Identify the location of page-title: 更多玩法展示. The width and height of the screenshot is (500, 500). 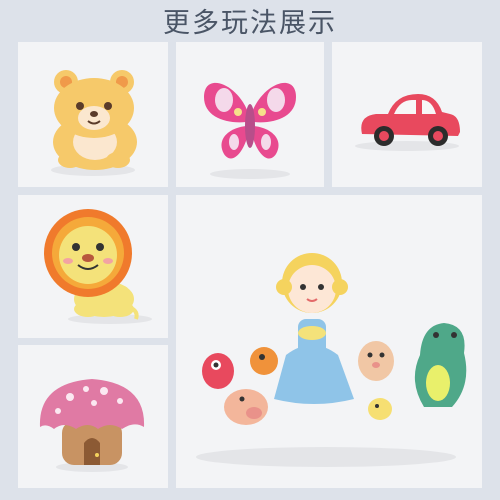
(250, 23).